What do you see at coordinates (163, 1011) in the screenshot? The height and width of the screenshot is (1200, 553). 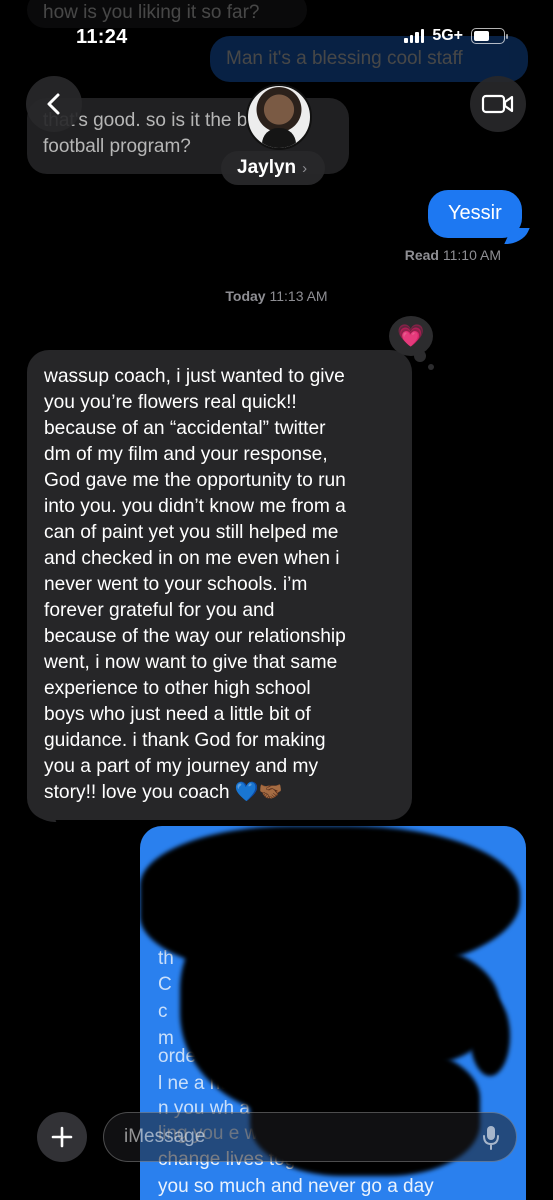 I see `reply-text-fragment: c` at bounding box center [163, 1011].